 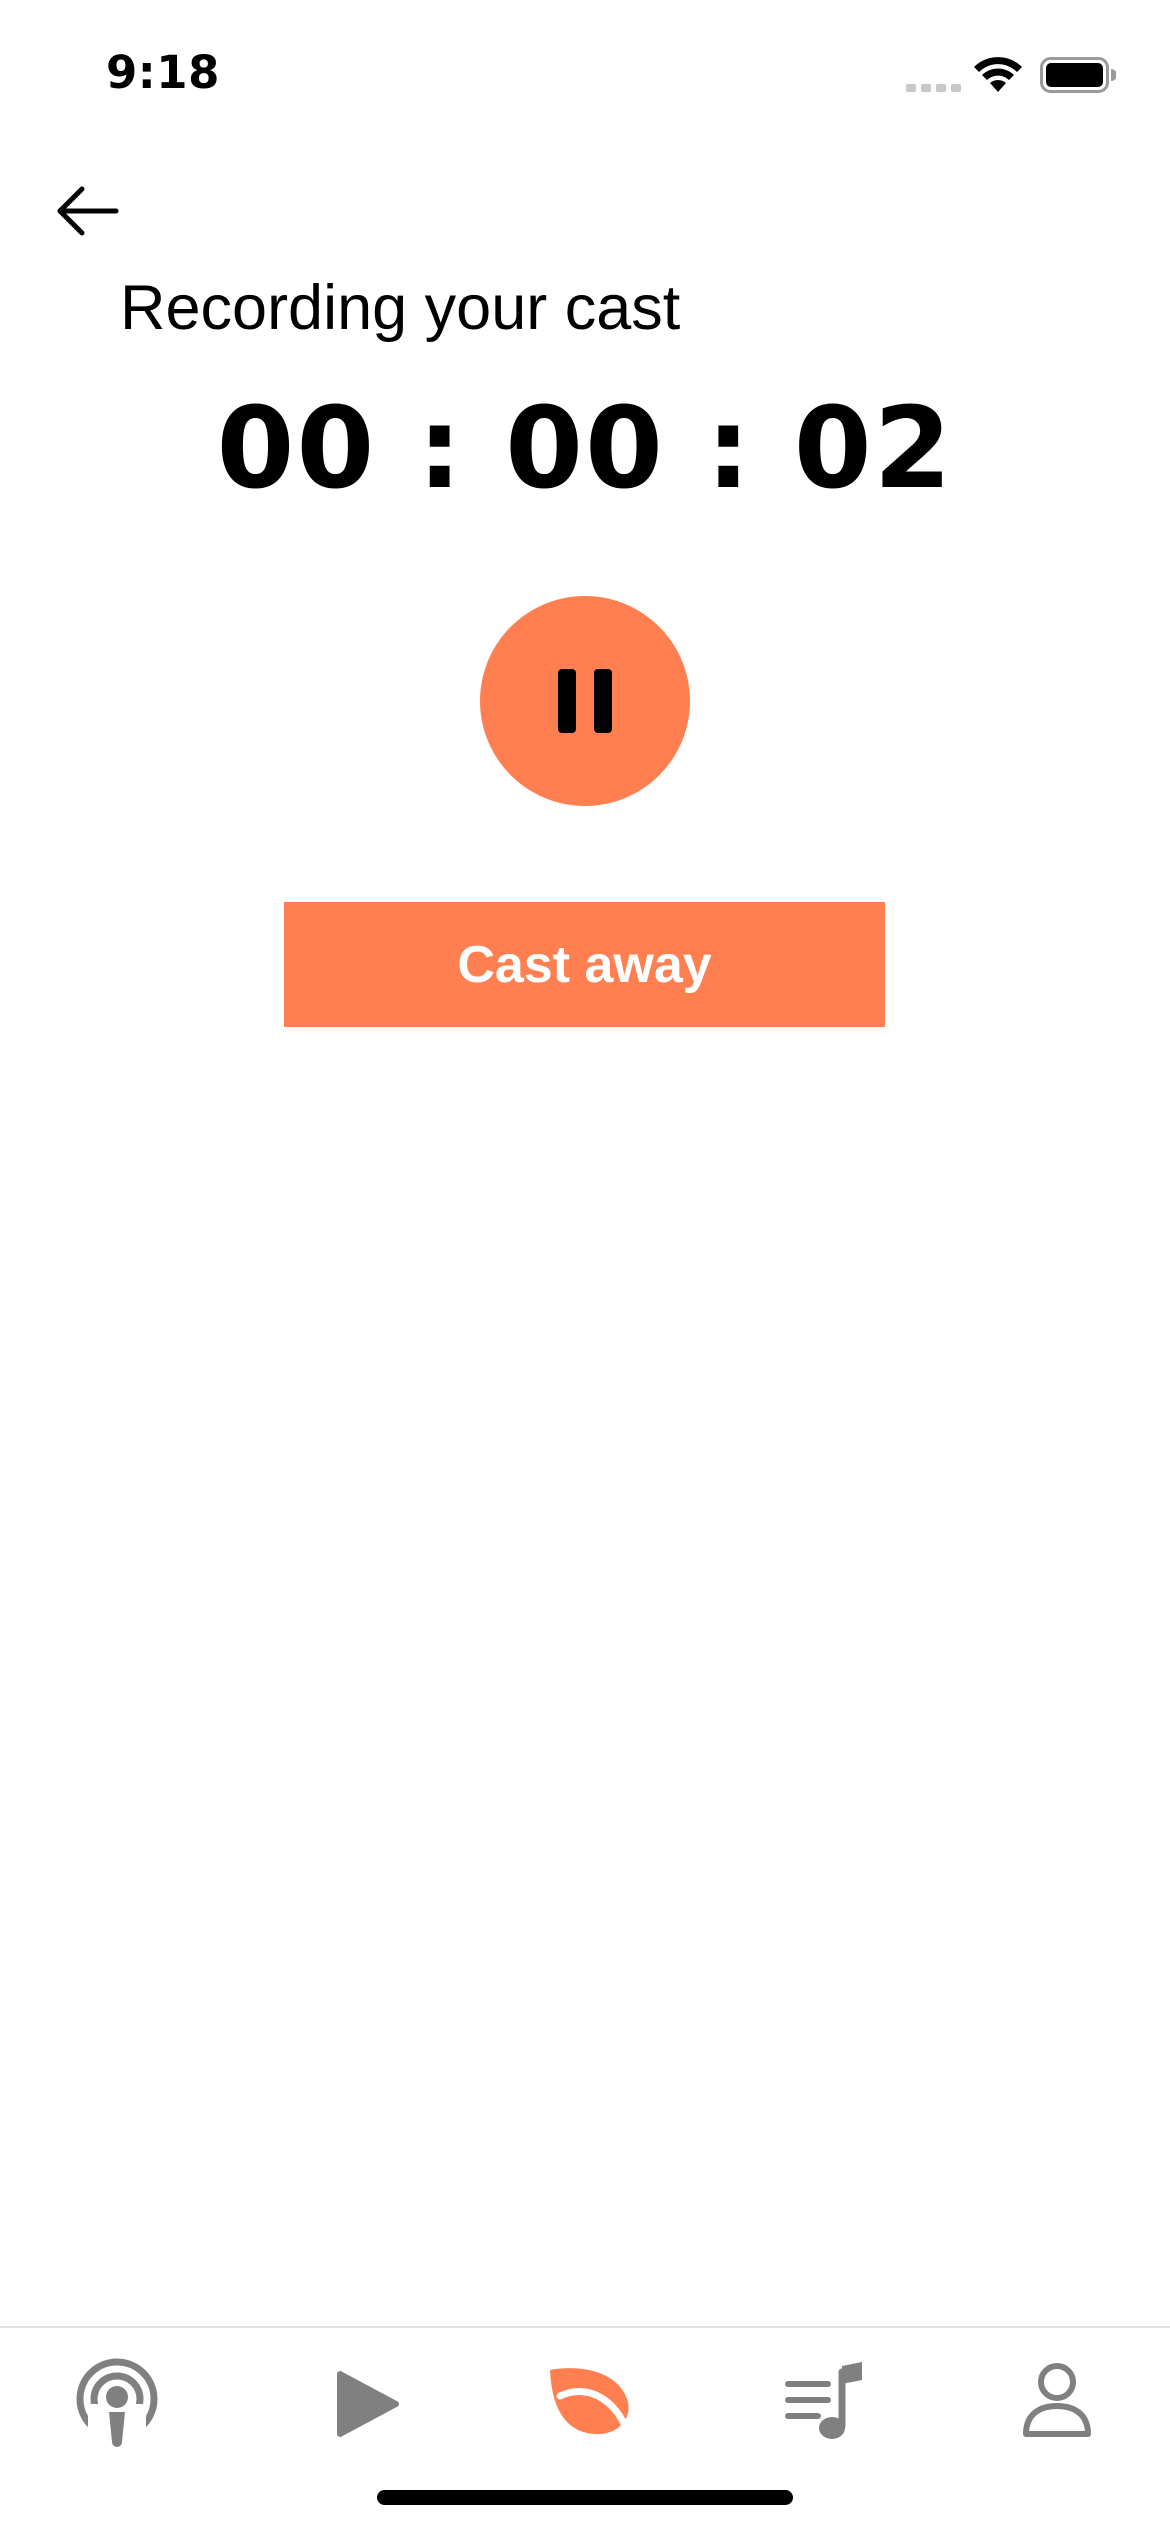 I want to click on profile-icon, so click(x=1057, y=2400).